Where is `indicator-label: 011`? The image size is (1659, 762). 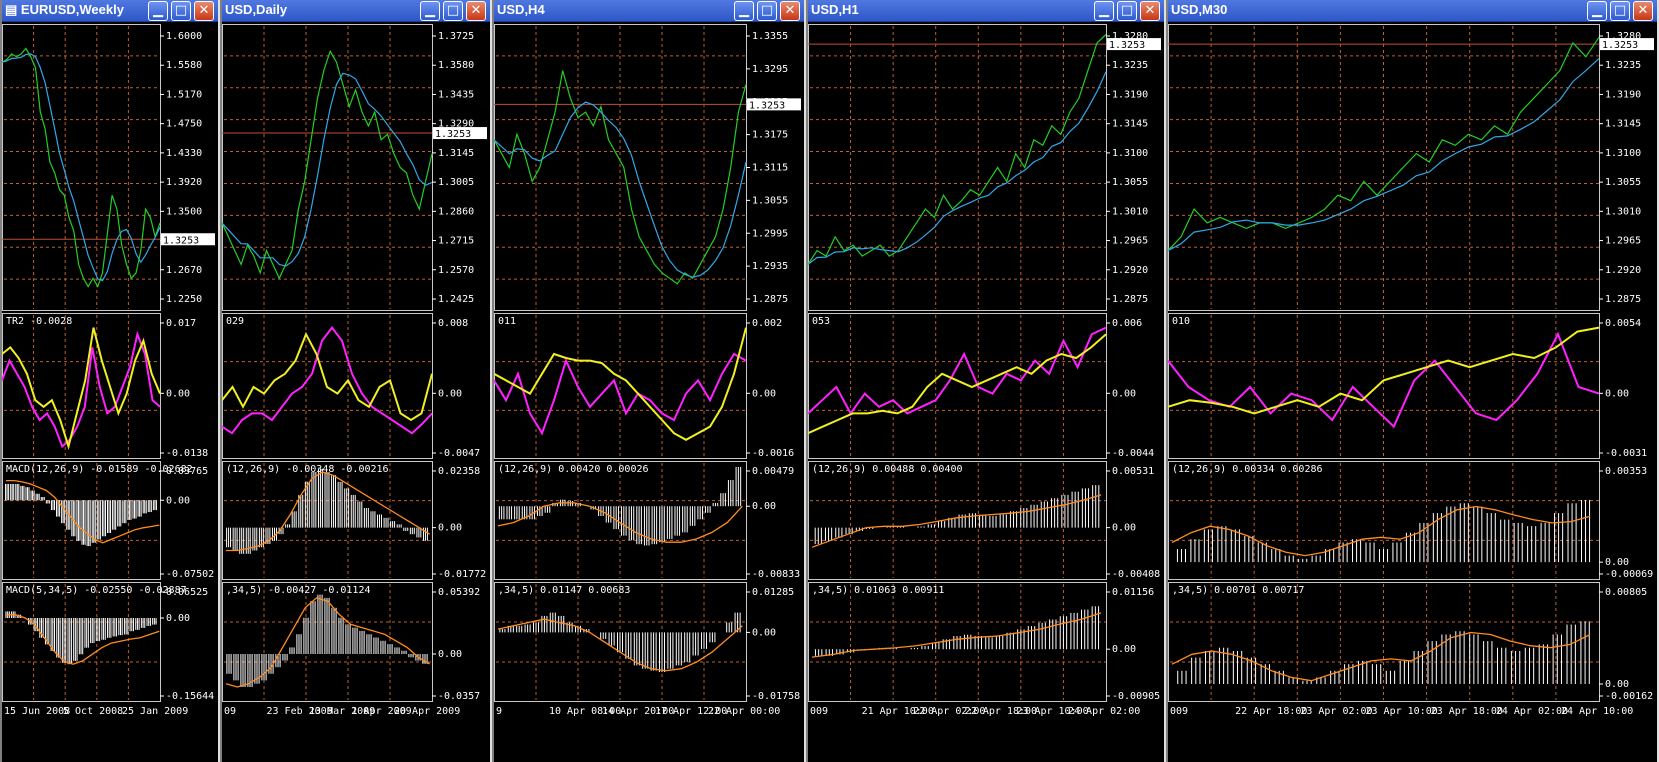
indicator-label: 011 is located at coordinates (507, 321).